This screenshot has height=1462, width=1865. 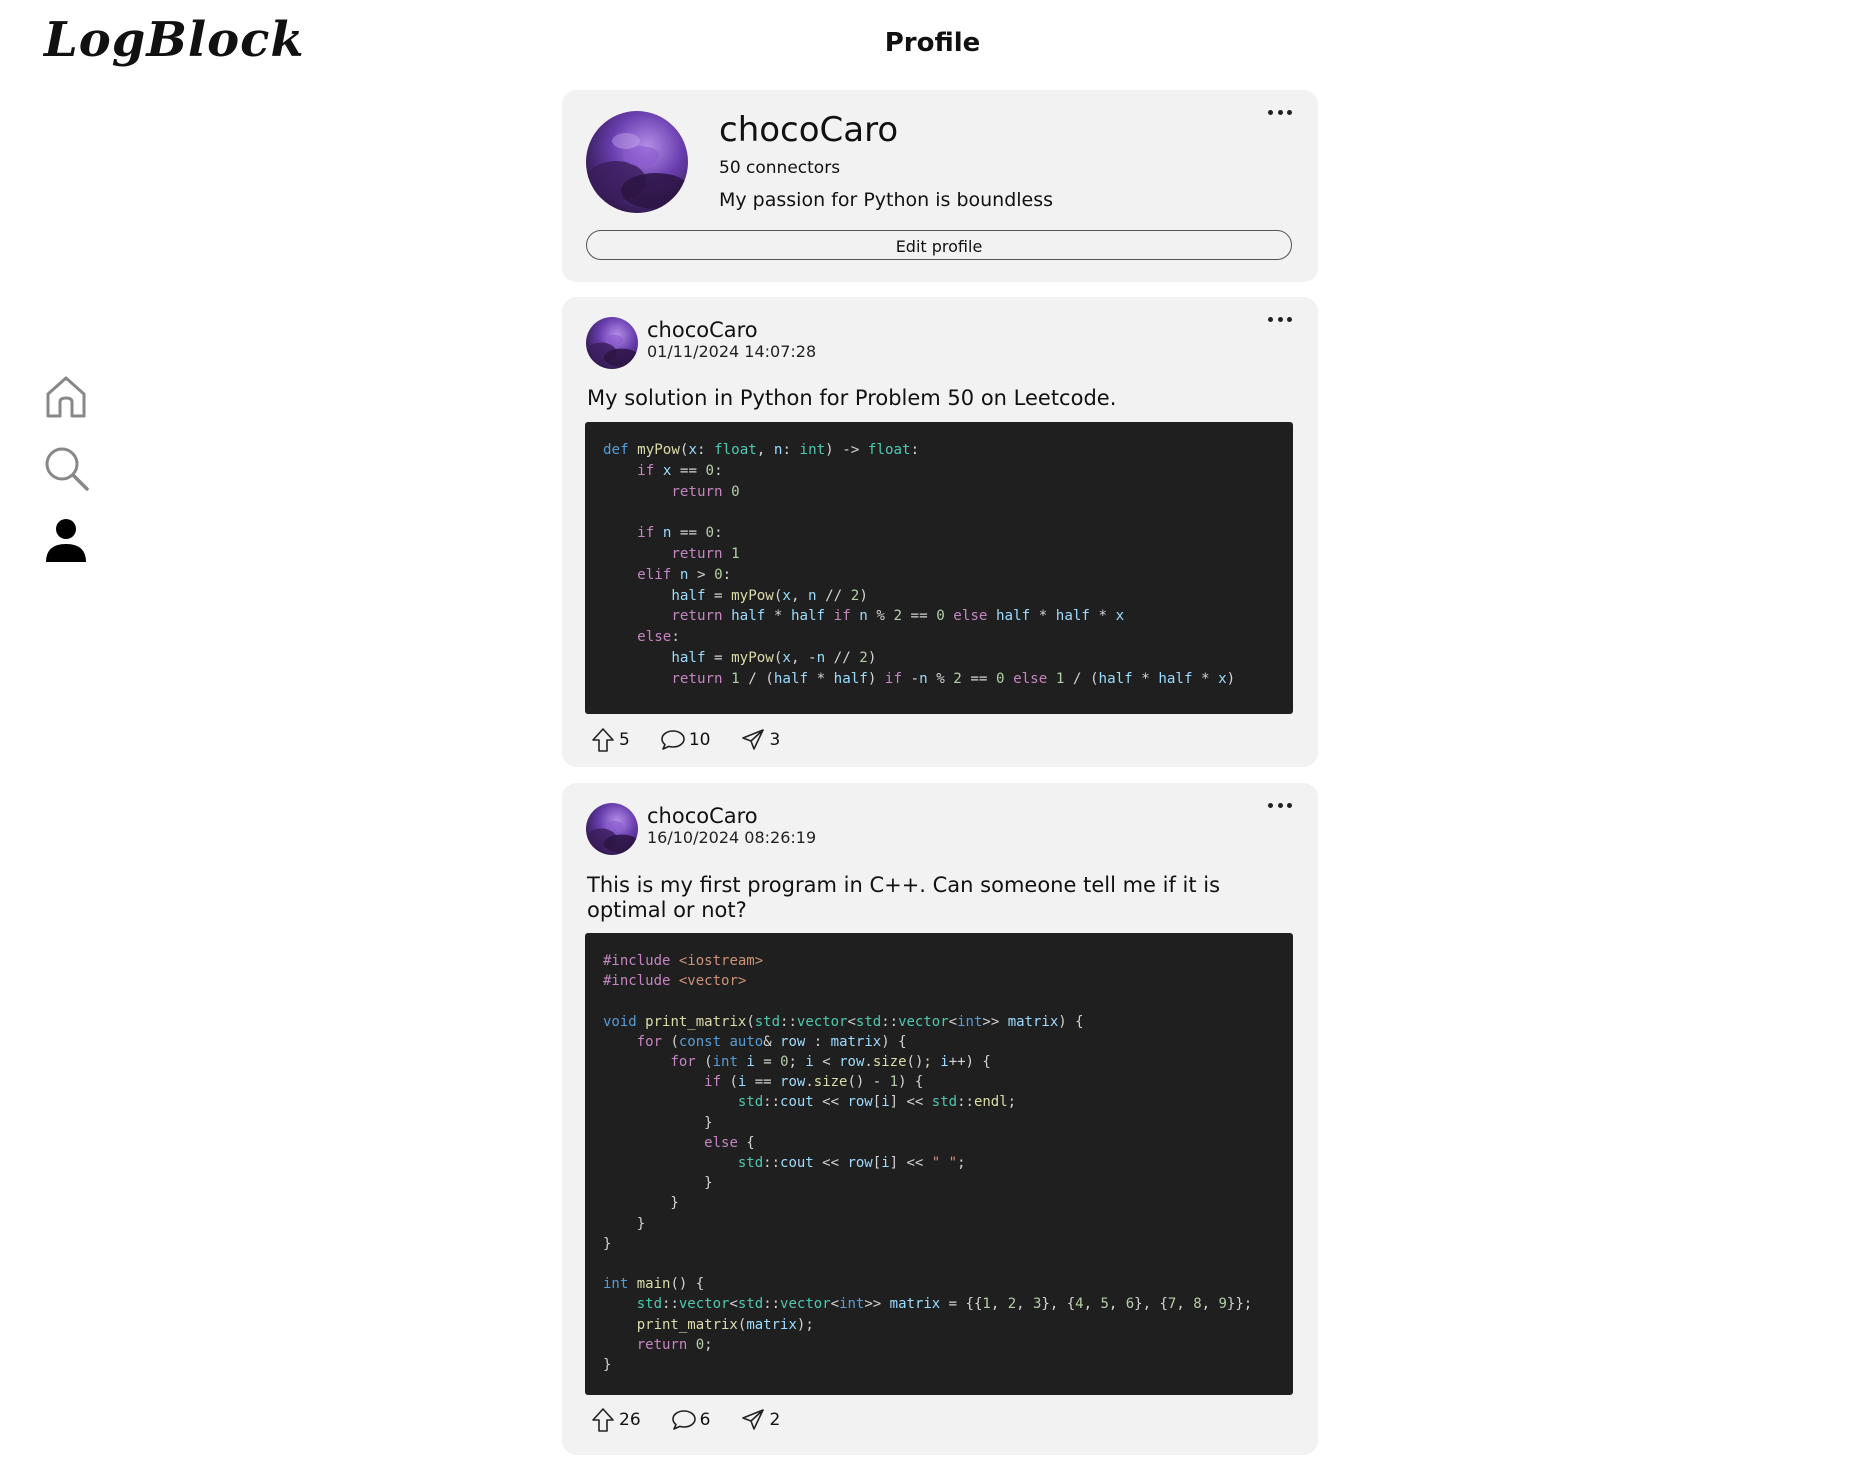 I want to click on upvote-button: 5, so click(x=610, y=740).